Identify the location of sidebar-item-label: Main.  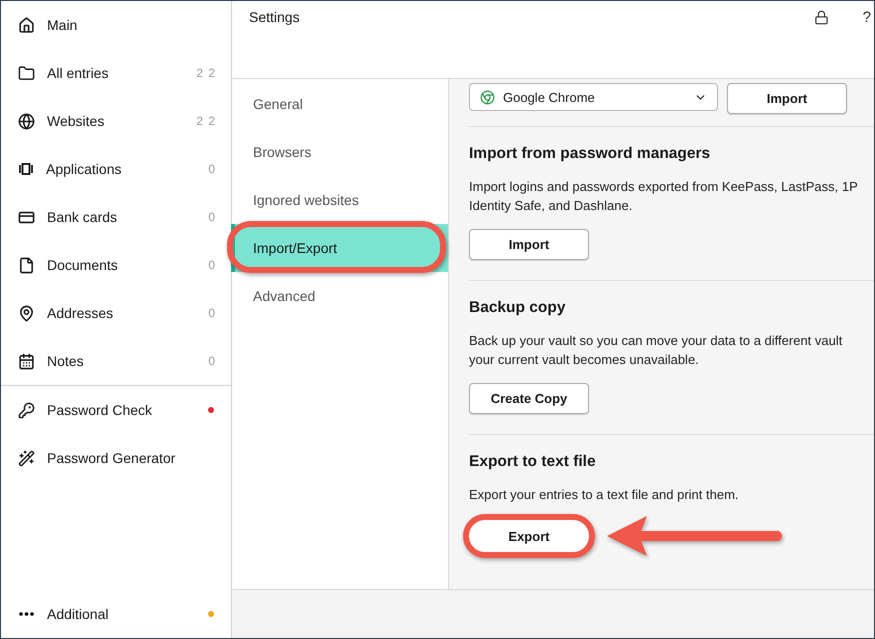
(62, 25).